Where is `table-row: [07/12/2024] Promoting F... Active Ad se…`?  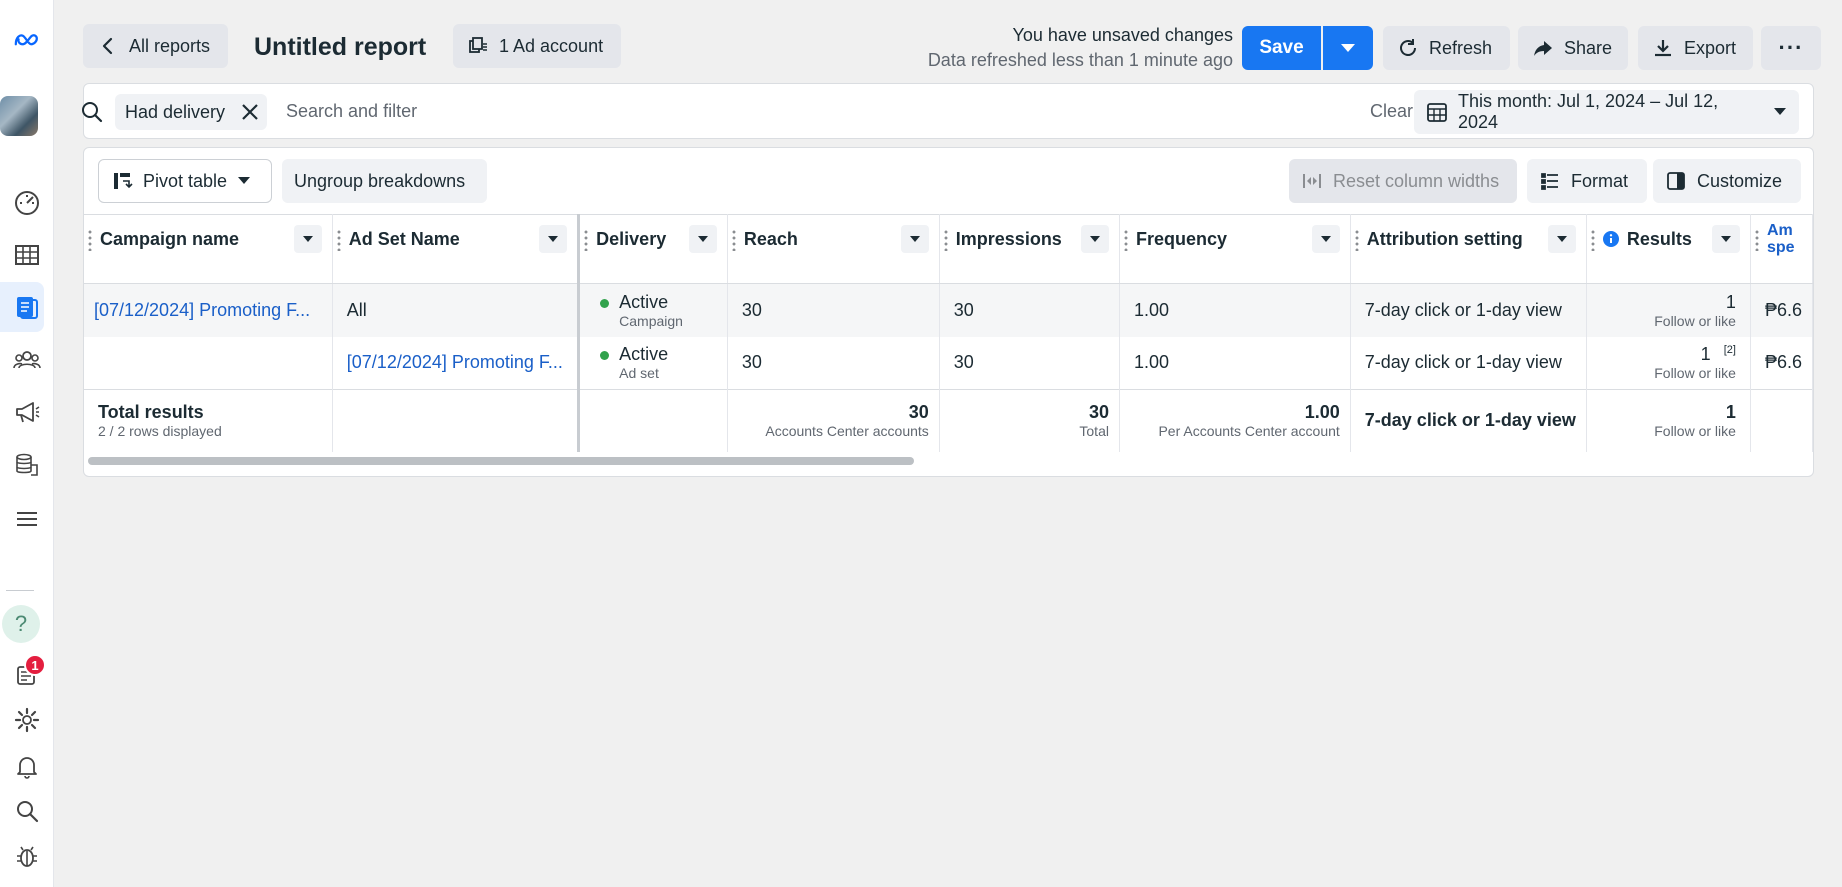
table-row: [07/12/2024] Promoting F... Active Ad se… is located at coordinates (948, 363).